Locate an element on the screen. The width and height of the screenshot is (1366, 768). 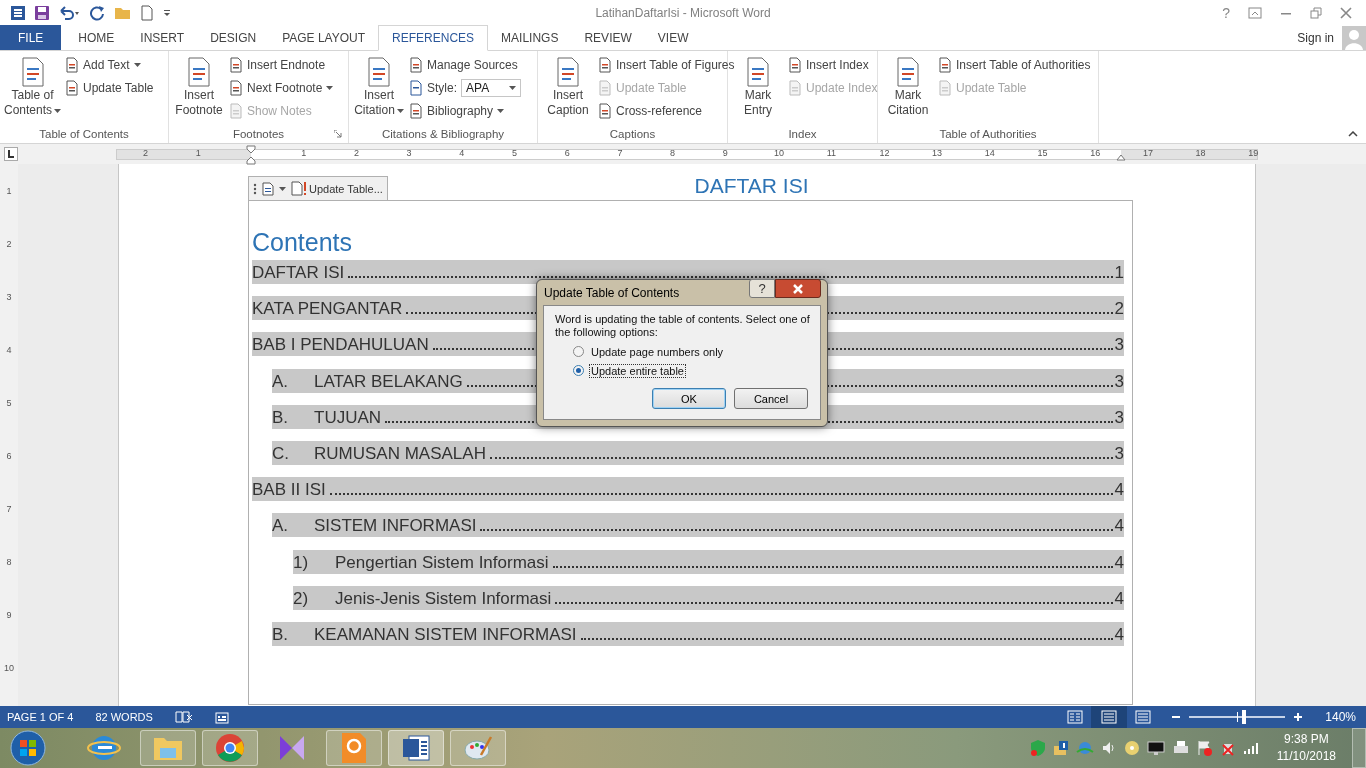
ribbon-tab: REVIEW is located at coordinates (608, 37).